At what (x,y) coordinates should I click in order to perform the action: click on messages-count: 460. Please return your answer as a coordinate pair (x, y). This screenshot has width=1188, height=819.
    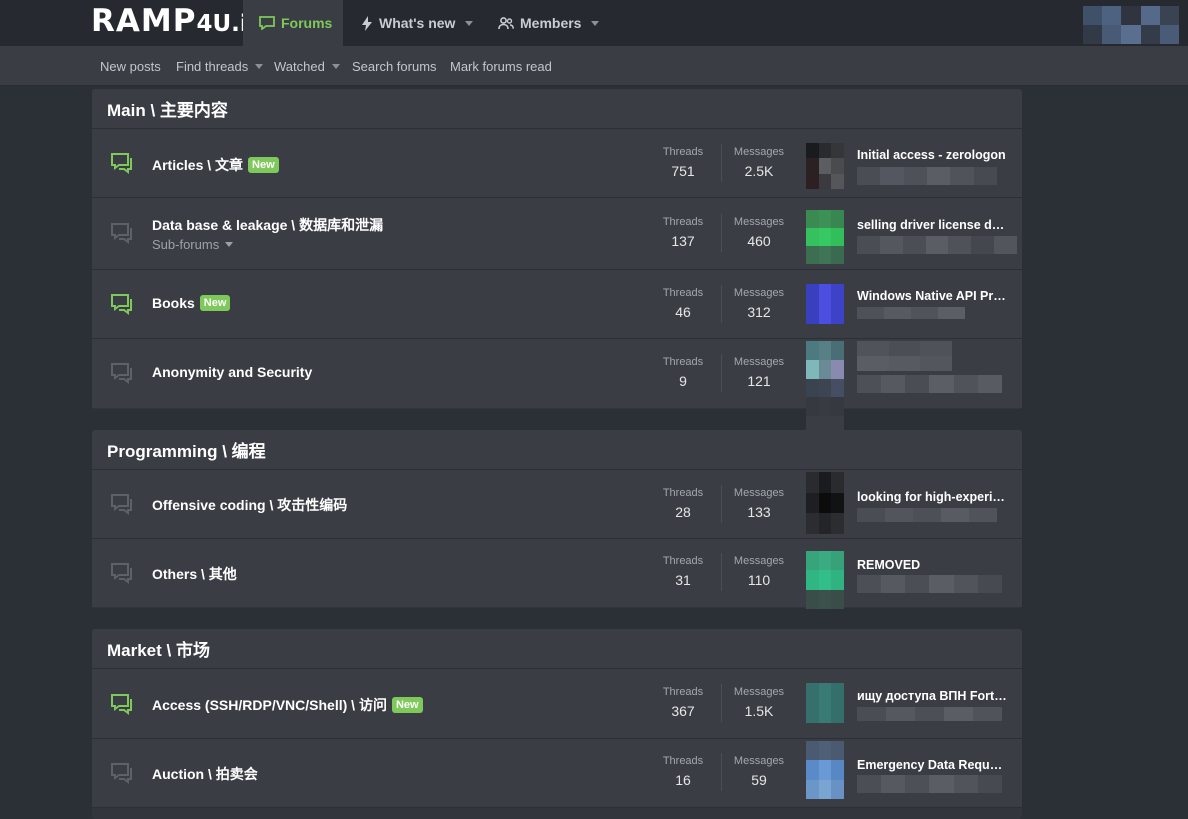
    Looking at the image, I should click on (759, 241).